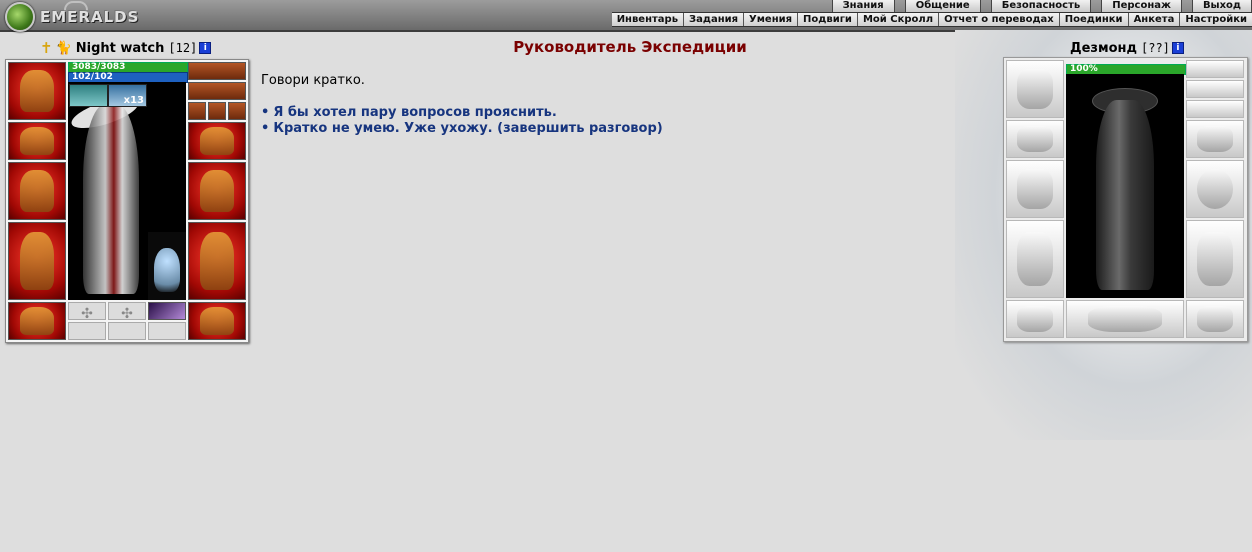 The image size is (1252, 552). Describe the element at coordinates (1103, 48) in the screenshot. I see `npc-name: Дезмонд` at that location.